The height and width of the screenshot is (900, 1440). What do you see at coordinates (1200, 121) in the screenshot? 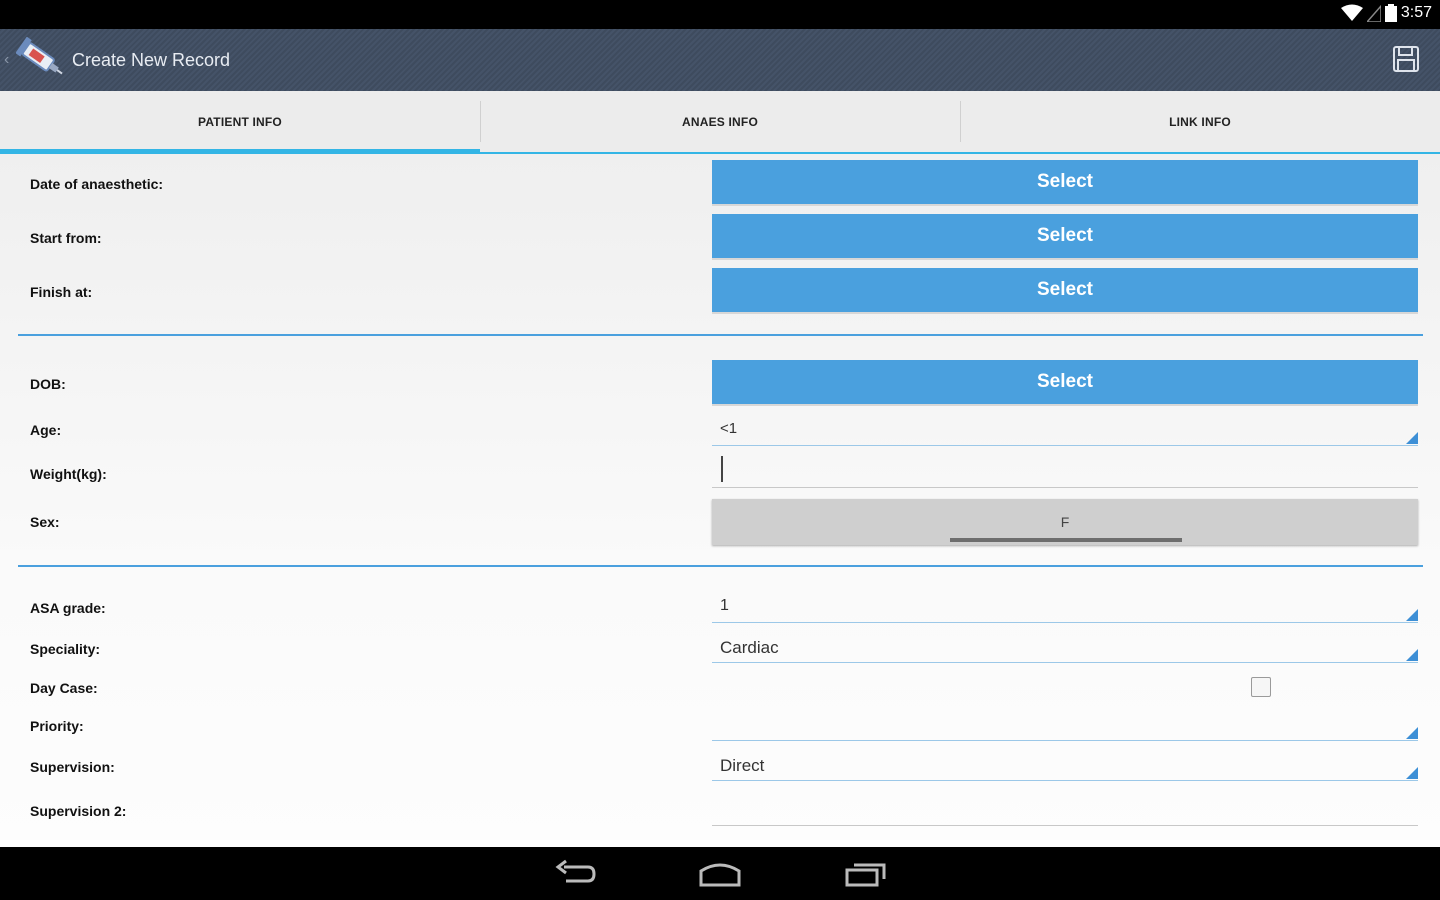
I see `tab-link-info: LINK INFO` at bounding box center [1200, 121].